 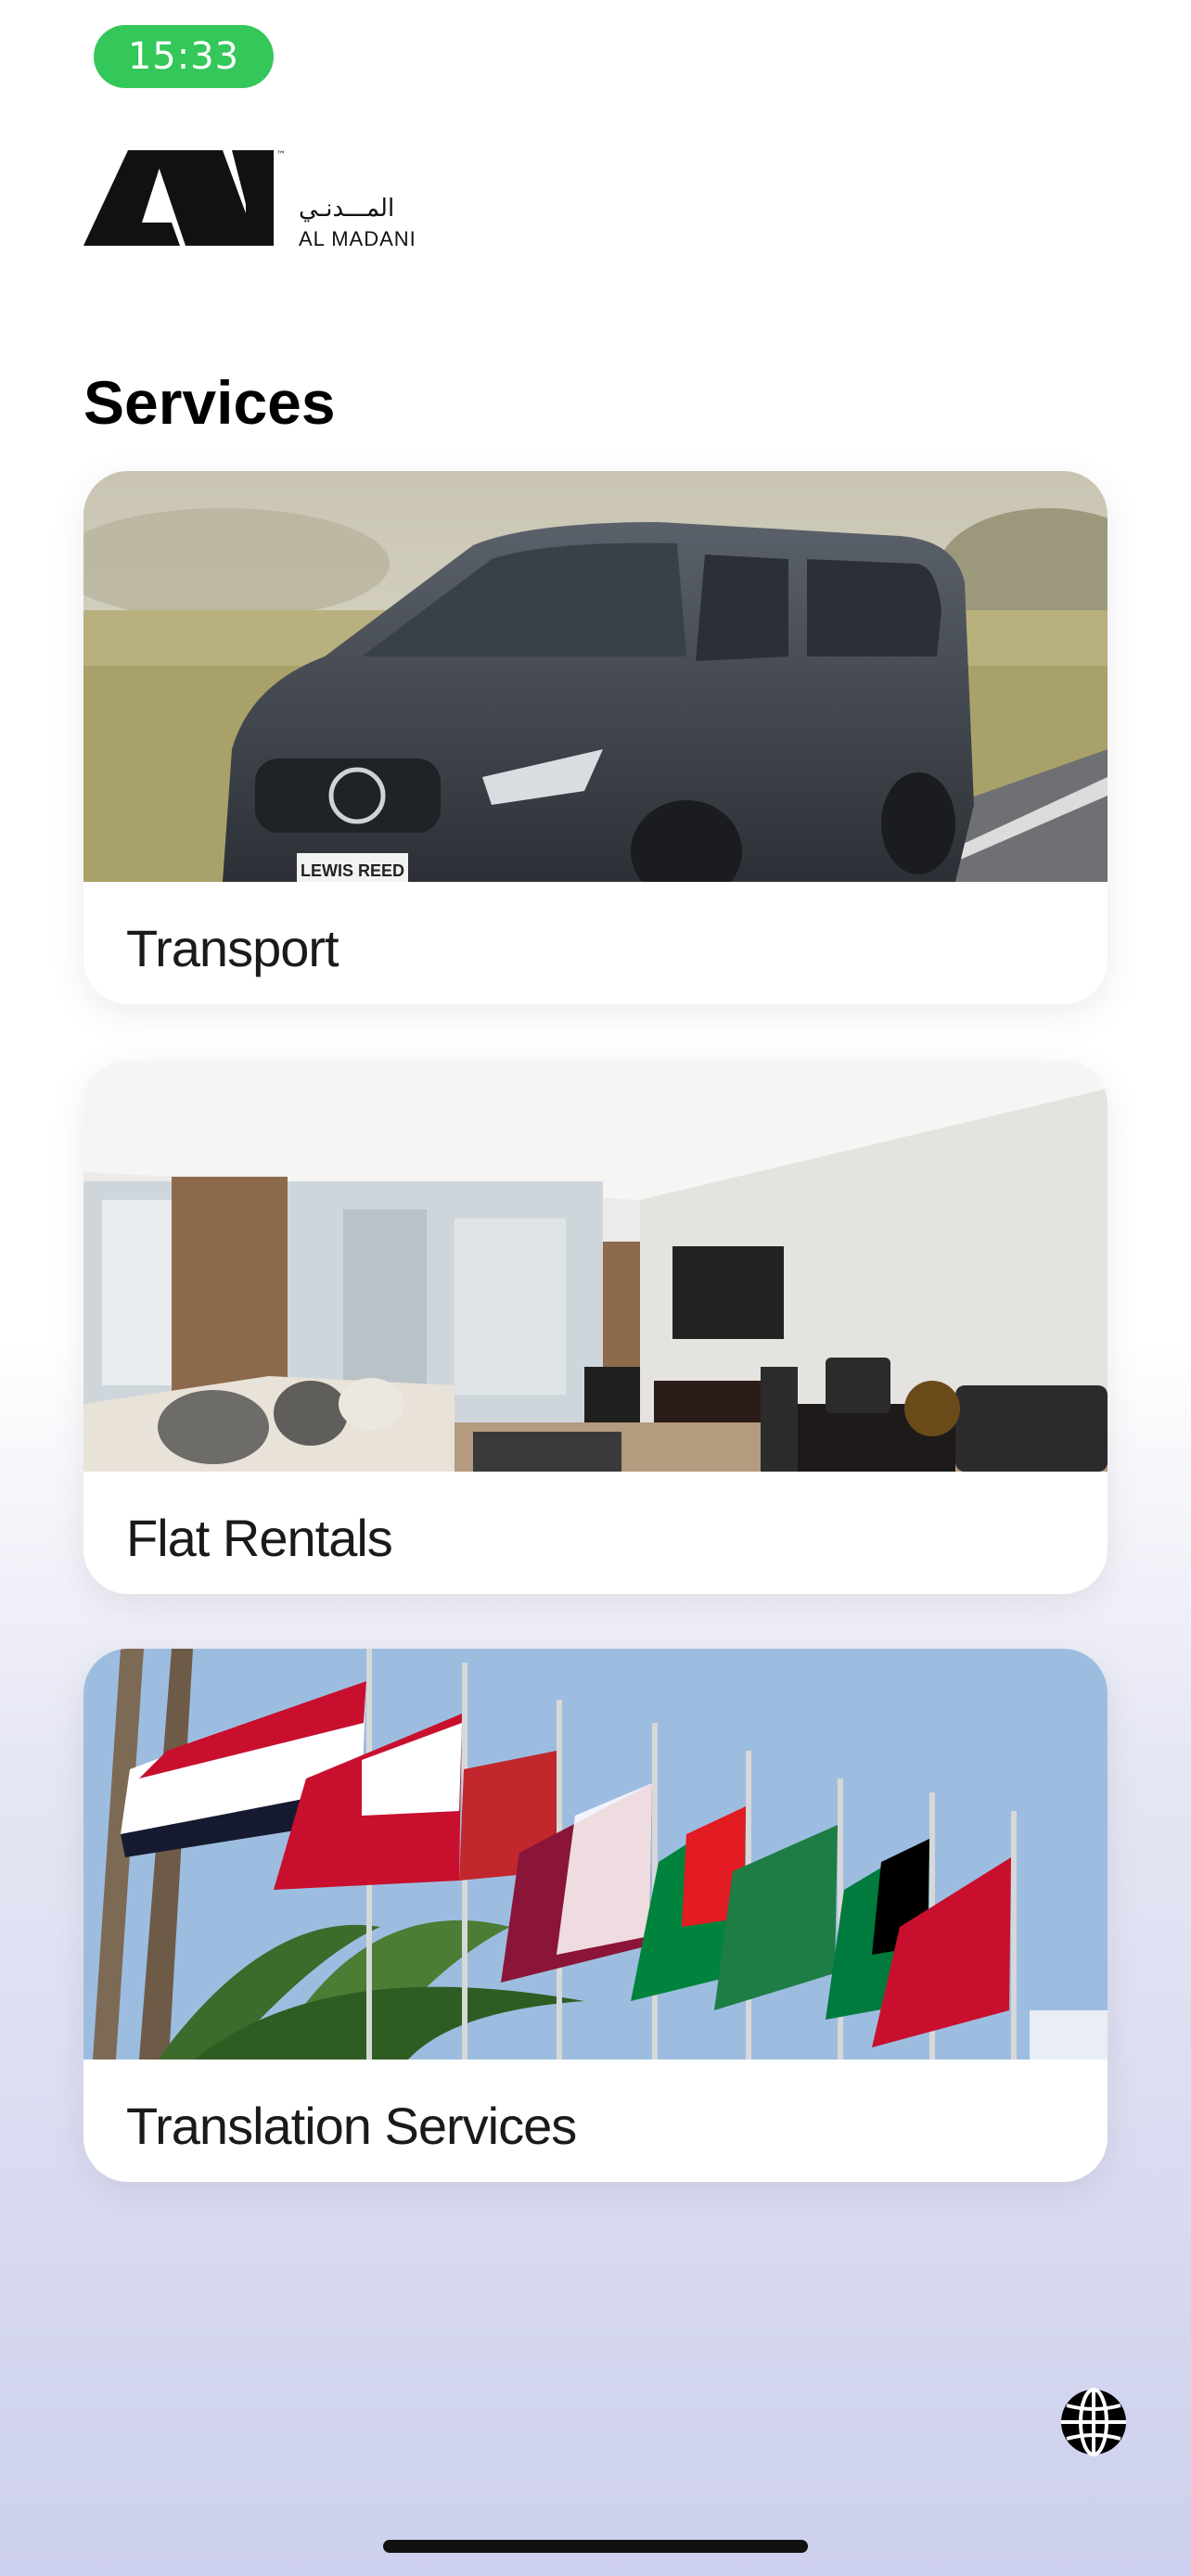 I want to click on service-label: Flat Rentals, so click(x=259, y=1538).